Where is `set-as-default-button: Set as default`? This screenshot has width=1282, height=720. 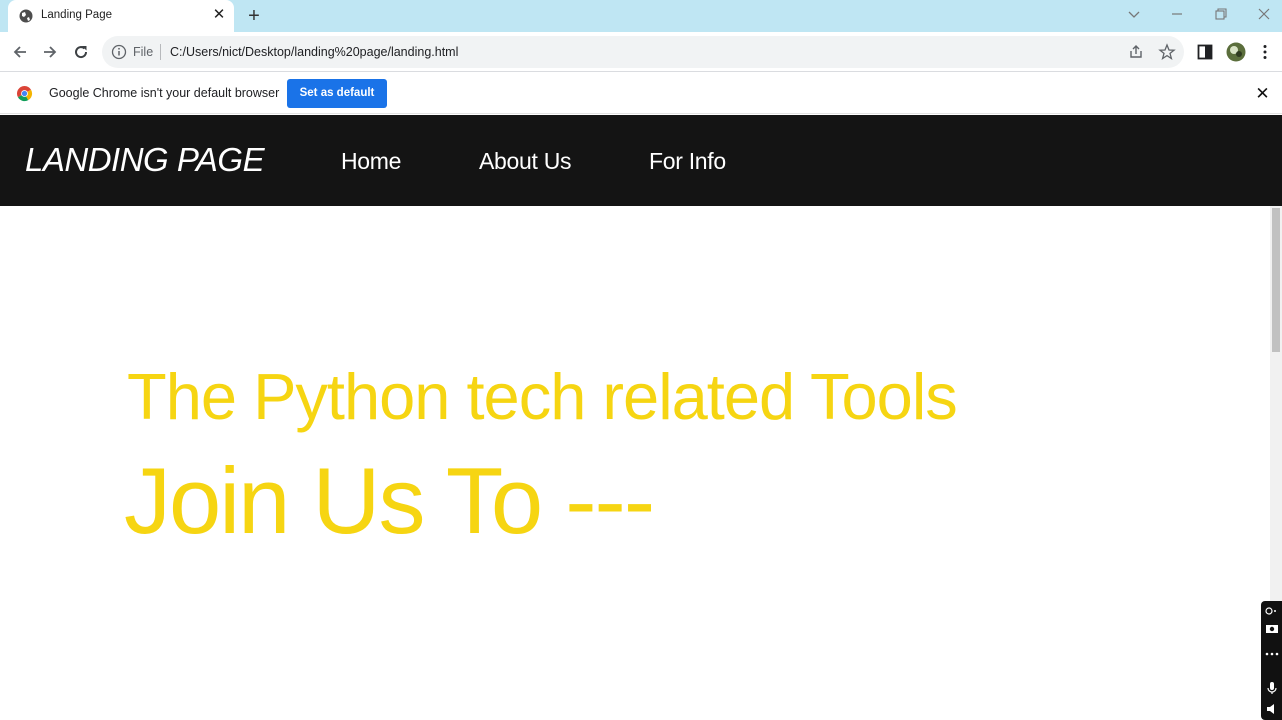 set-as-default-button: Set as default is located at coordinates (337, 93).